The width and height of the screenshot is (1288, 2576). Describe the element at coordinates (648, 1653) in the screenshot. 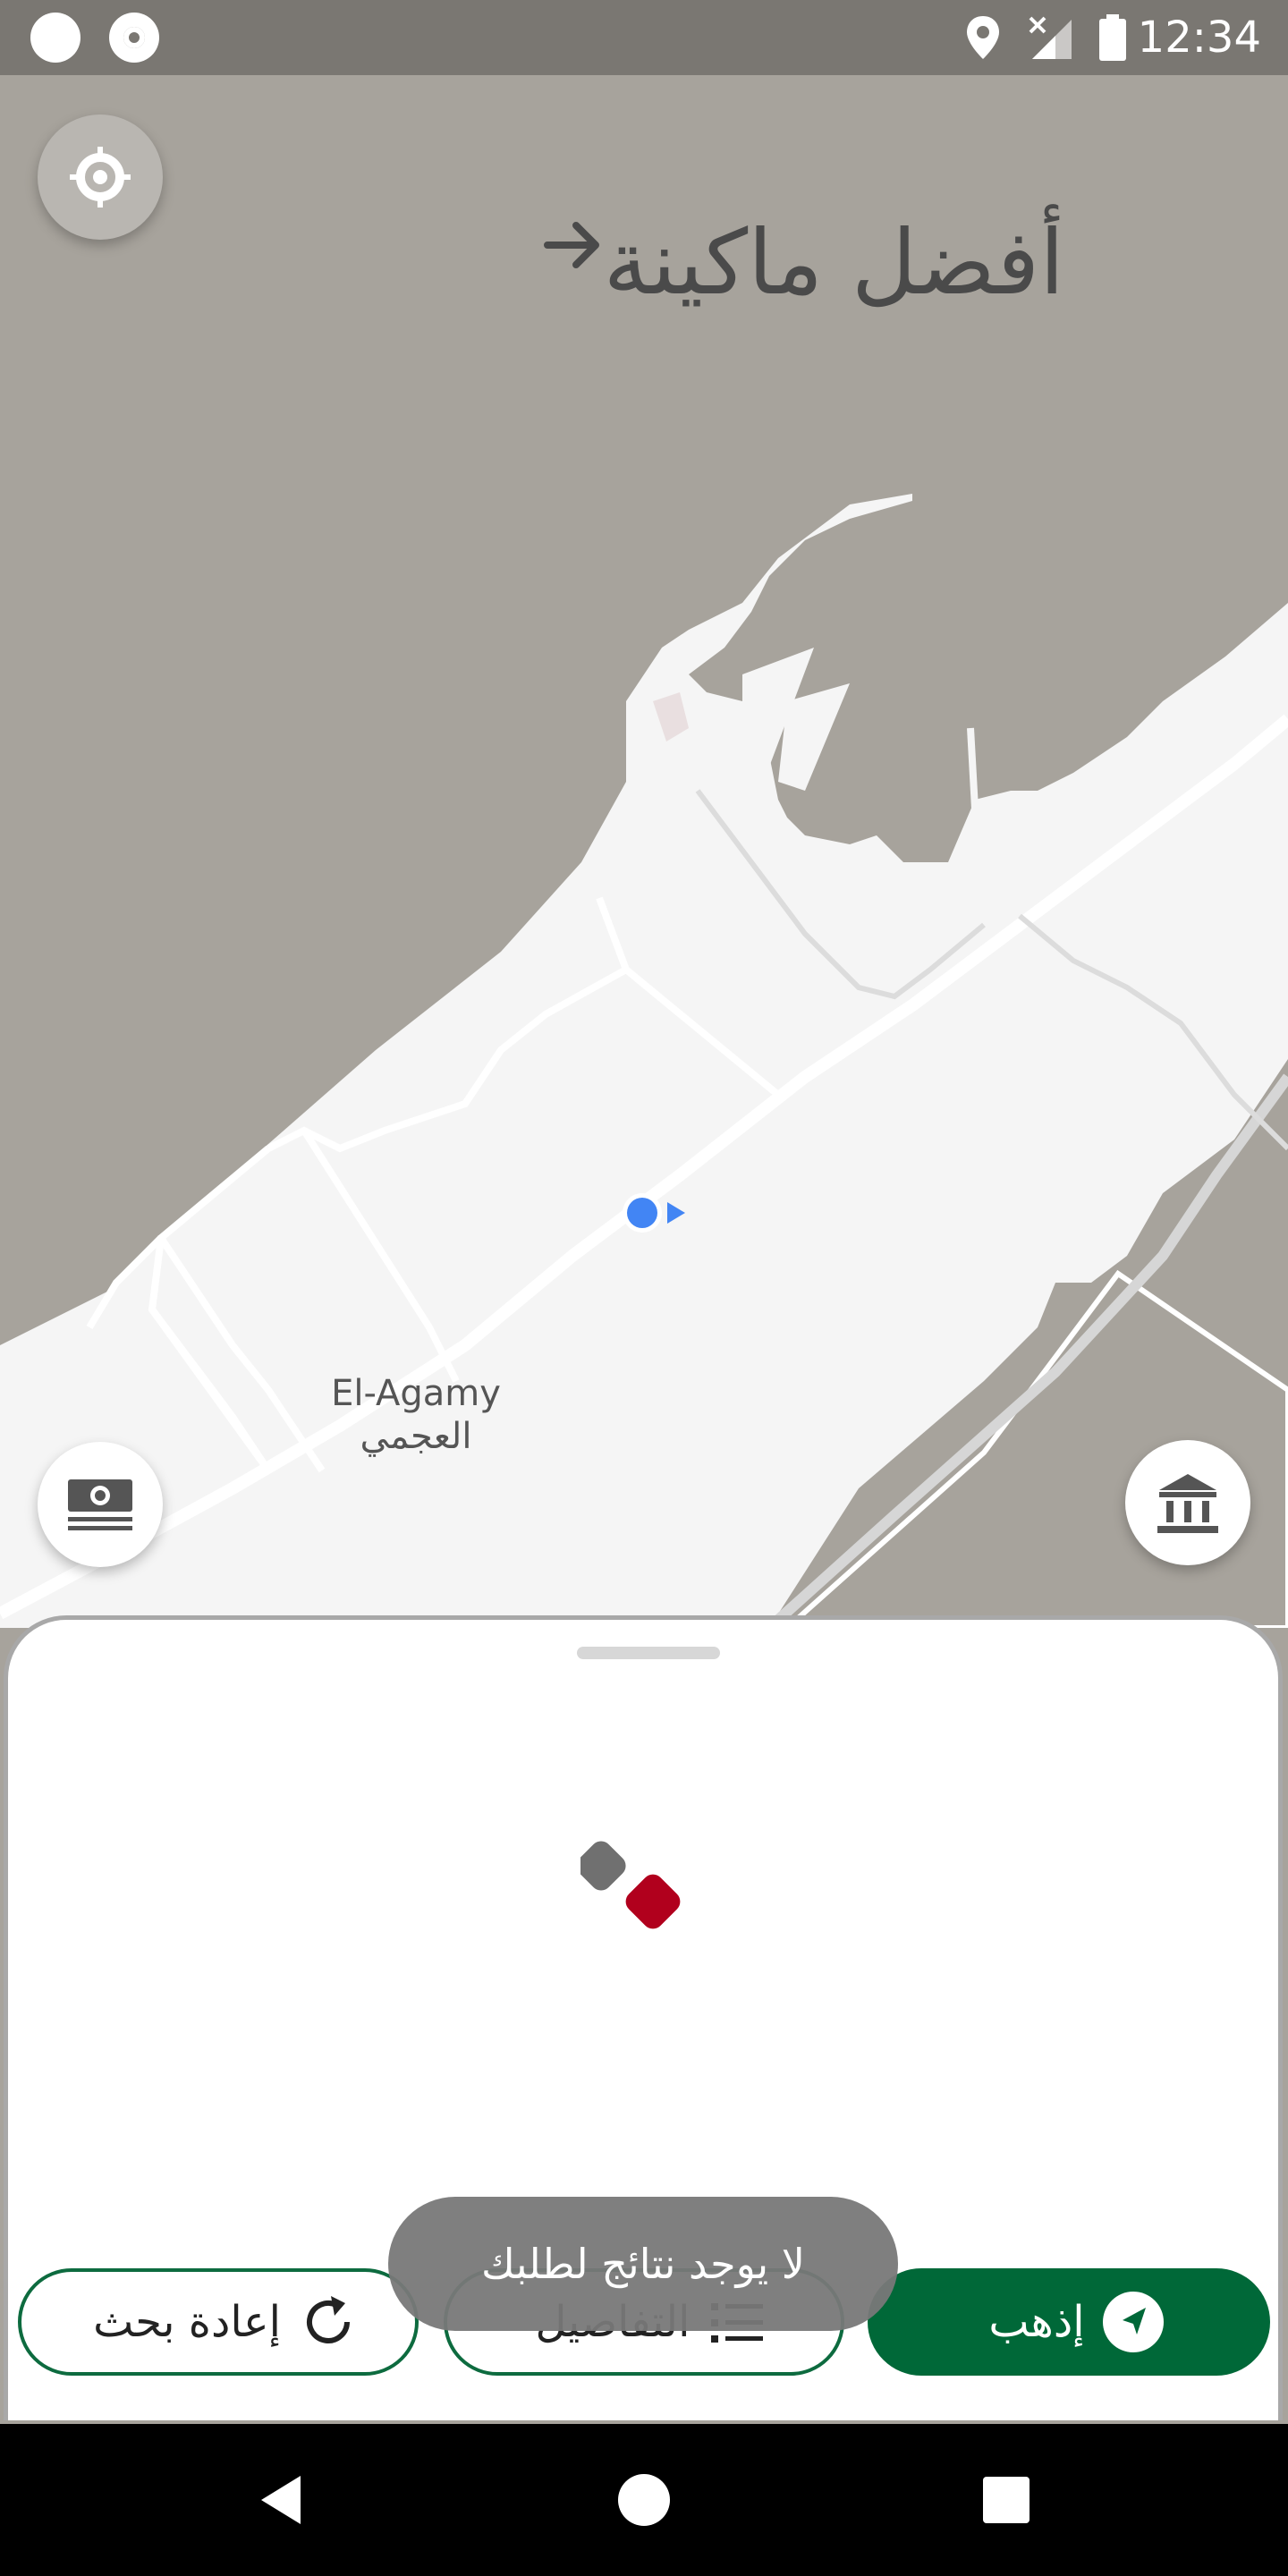

I see `sheet-drag-handle` at that location.